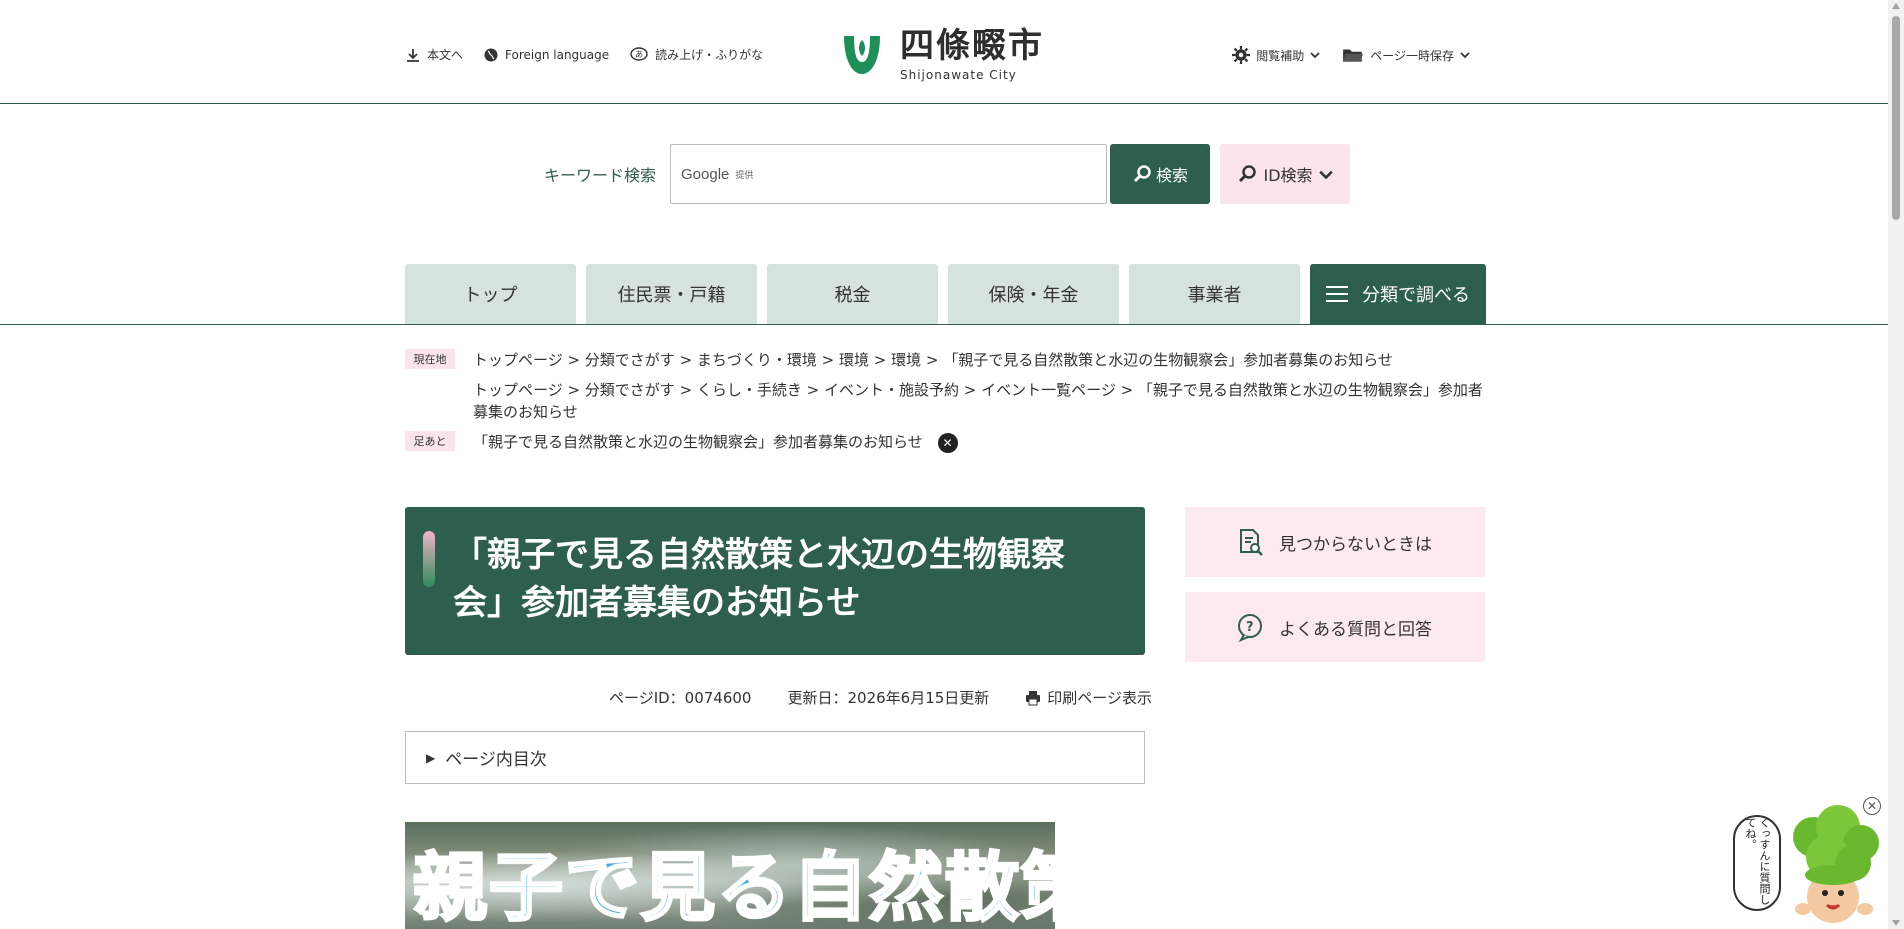 The width and height of the screenshot is (1904, 929). Describe the element at coordinates (947, 442) in the screenshot. I see `close-icon: ✕` at that location.